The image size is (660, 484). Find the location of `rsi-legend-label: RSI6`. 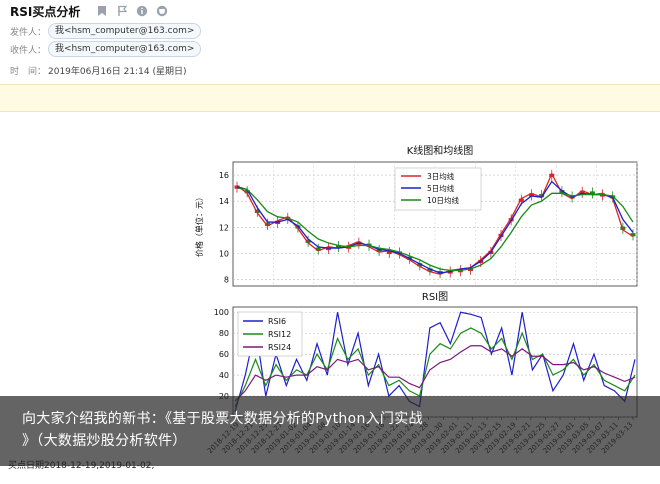

rsi-legend-label: RSI6 is located at coordinates (277, 321).